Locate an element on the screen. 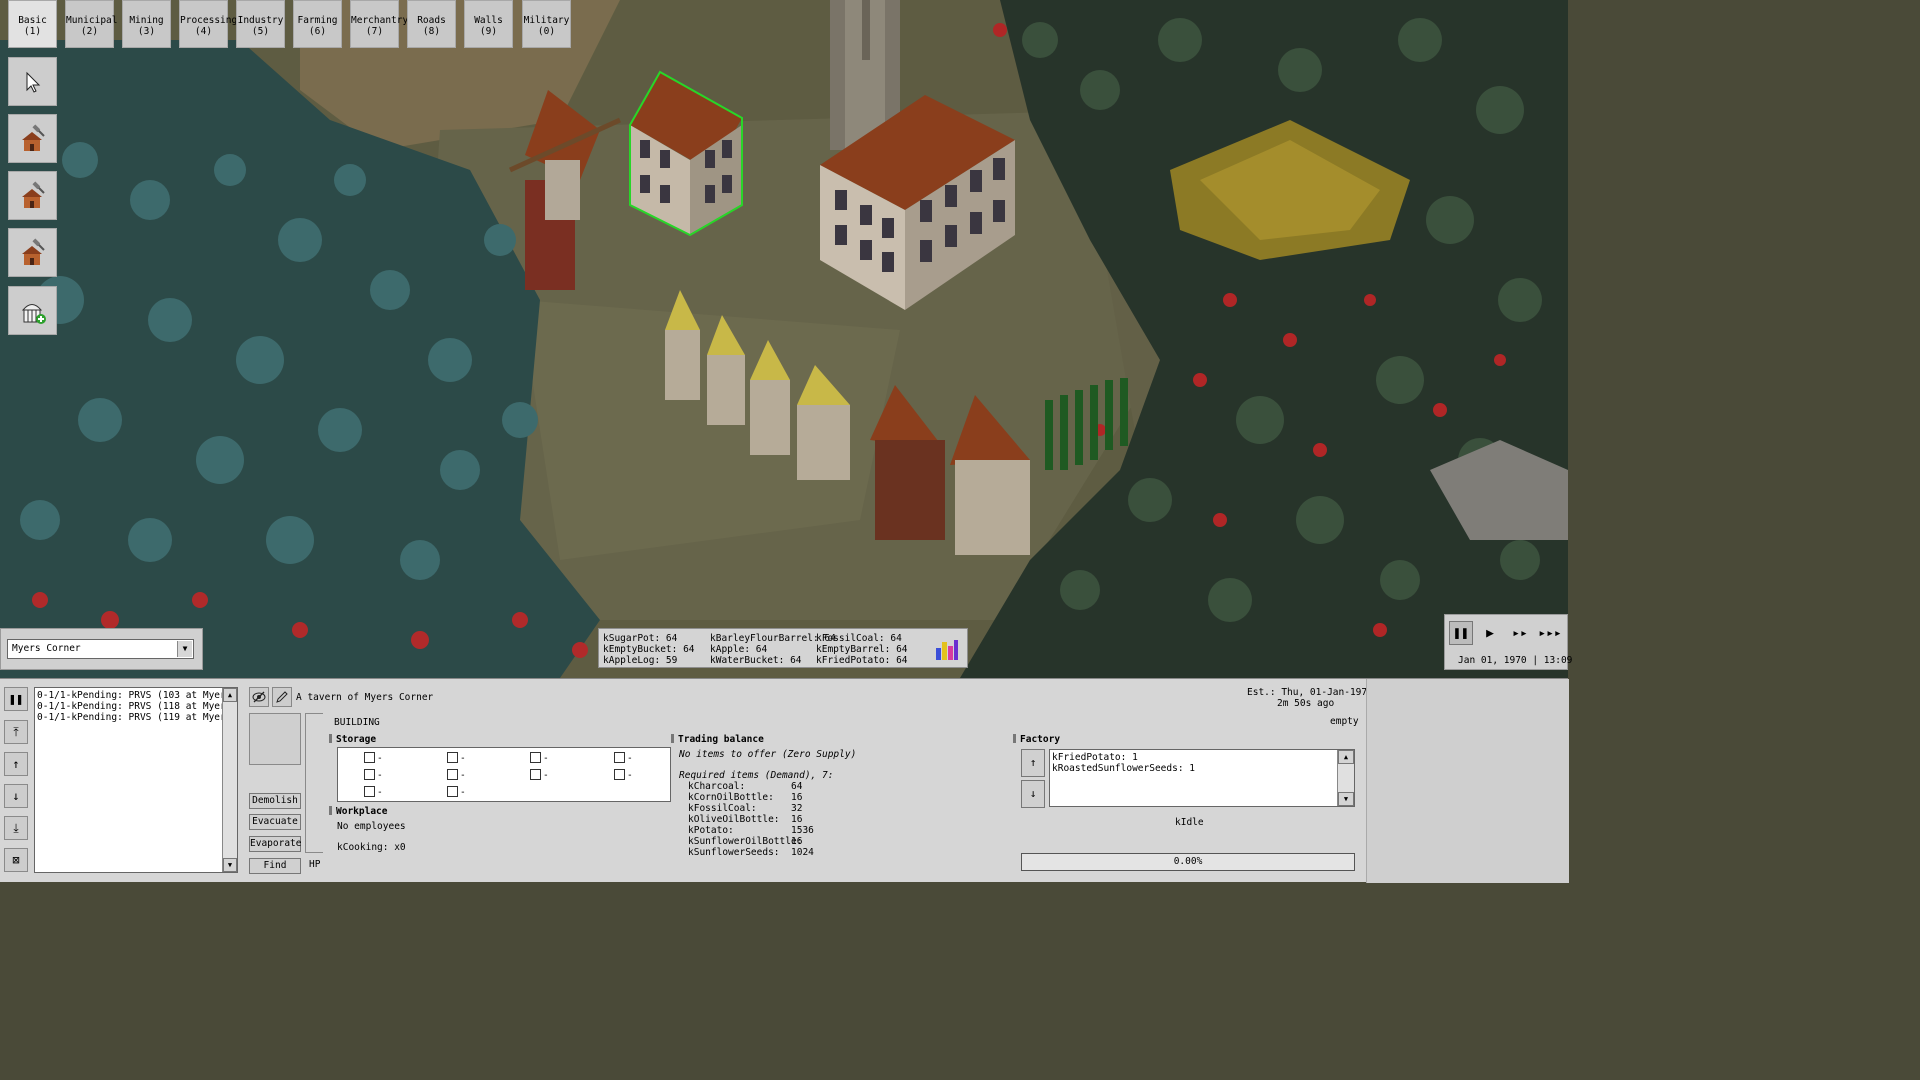  category-roads: Roads (8) is located at coordinates (431, 24).